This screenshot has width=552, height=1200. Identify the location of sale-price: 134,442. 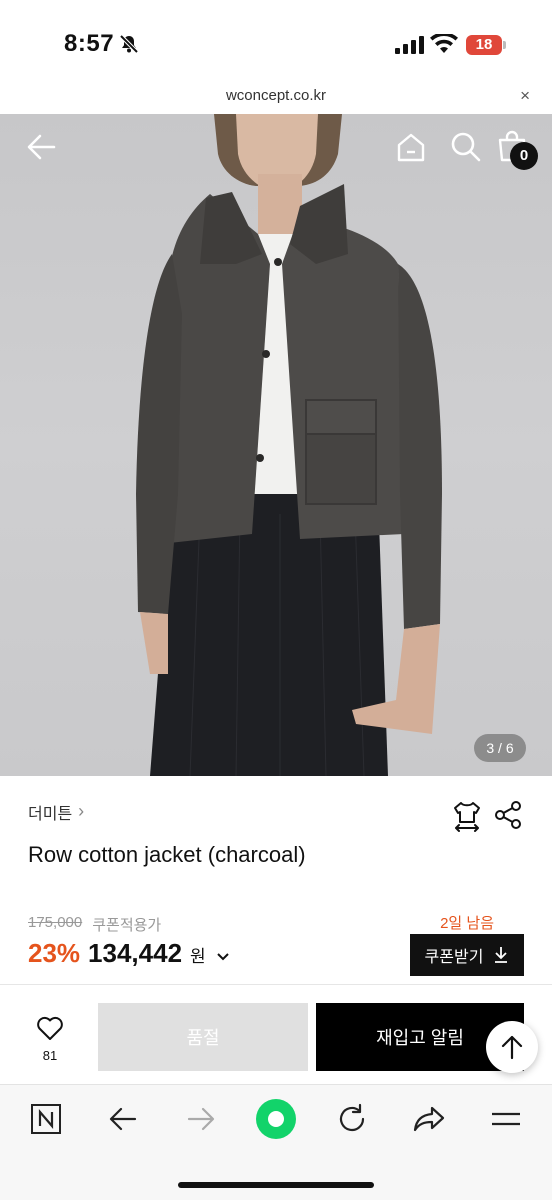
(135, 953).